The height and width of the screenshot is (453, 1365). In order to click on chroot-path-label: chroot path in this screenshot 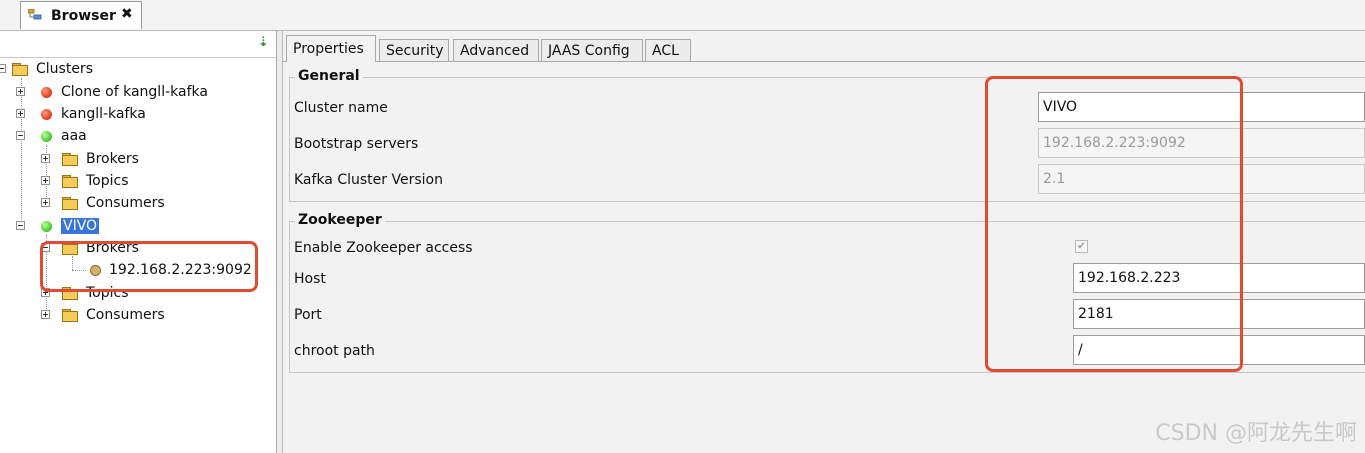, I will do `click(334, 351)`.